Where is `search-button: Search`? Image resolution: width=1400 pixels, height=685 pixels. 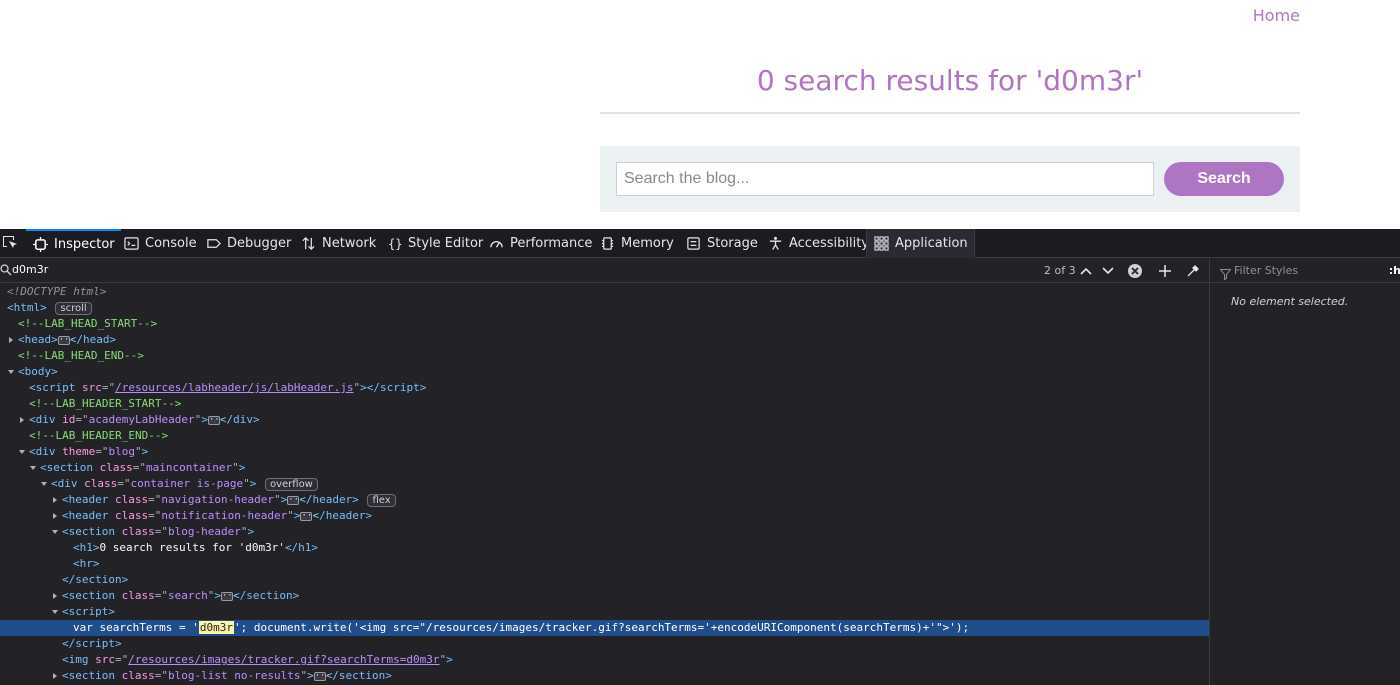
search-button: Search is located at coordinates (1224, 179).